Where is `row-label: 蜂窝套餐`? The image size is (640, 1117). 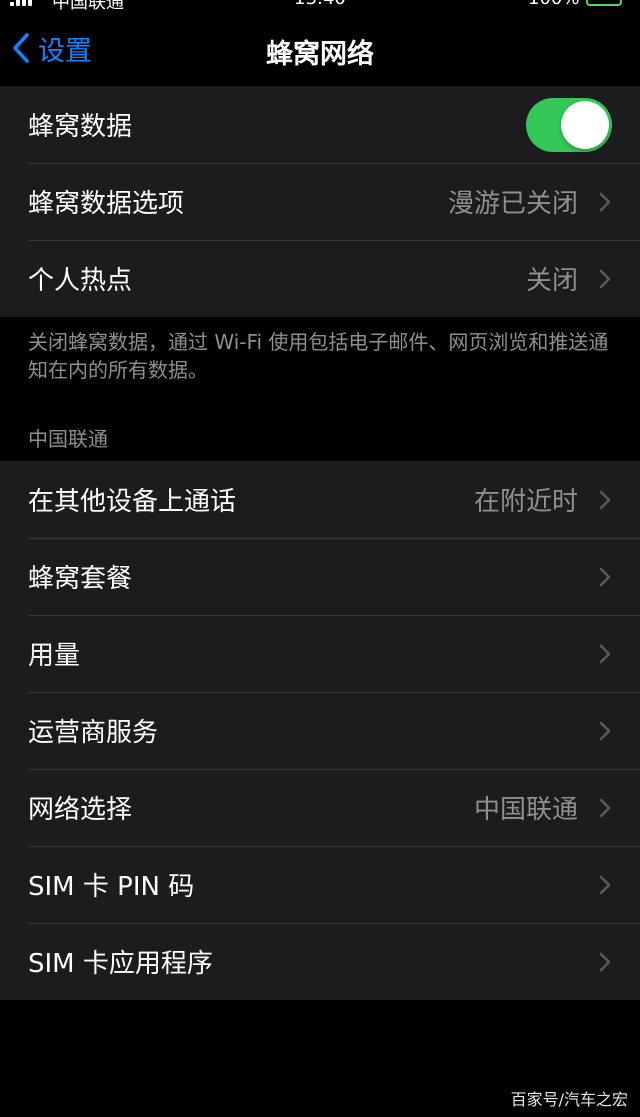 row-label: 蜂窝套餐 is located at coordinates (80, 579).